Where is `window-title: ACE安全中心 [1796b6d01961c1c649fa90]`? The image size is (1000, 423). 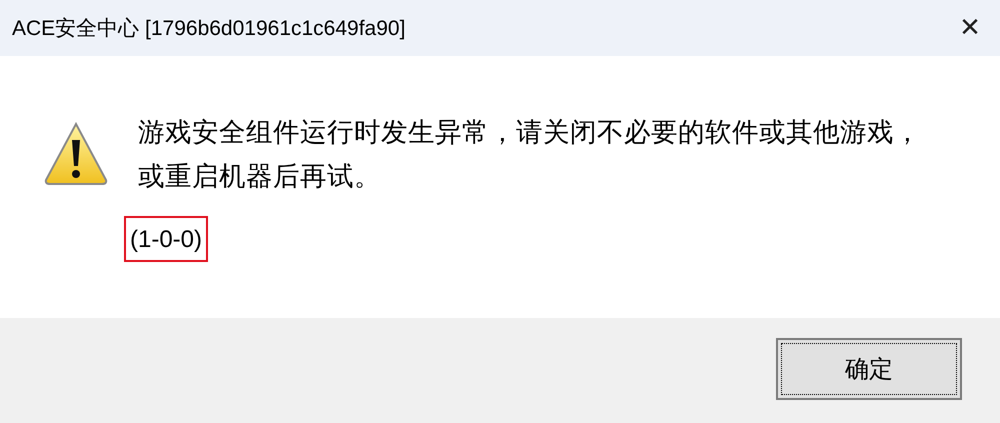 window-title: ACE安全中心 [1796b6d01961c1c649fa90] is located at coordinates (209, 29).